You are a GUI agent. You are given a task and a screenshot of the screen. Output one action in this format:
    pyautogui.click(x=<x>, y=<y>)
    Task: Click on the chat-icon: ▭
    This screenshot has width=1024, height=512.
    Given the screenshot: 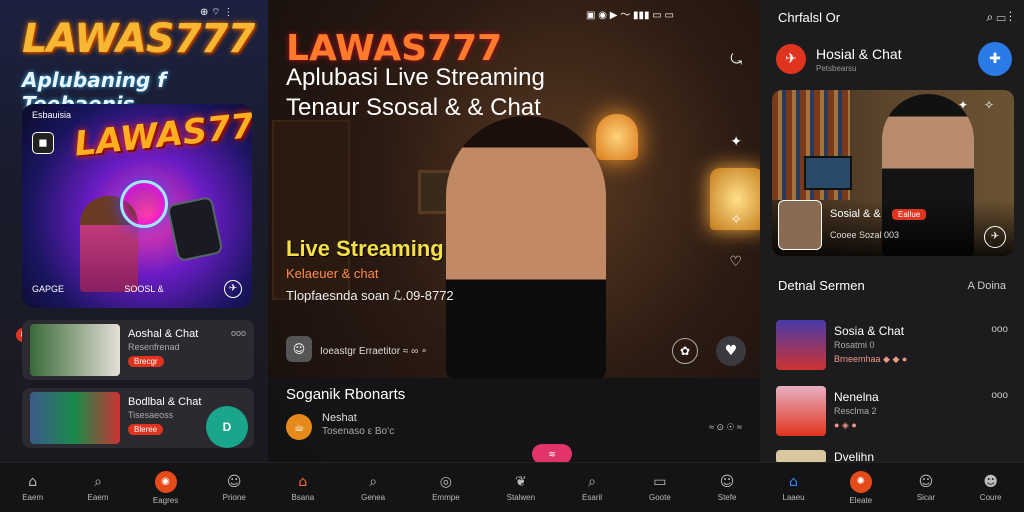 What is the action you would take?
    pyautogui.click(x=660, y=481)
    